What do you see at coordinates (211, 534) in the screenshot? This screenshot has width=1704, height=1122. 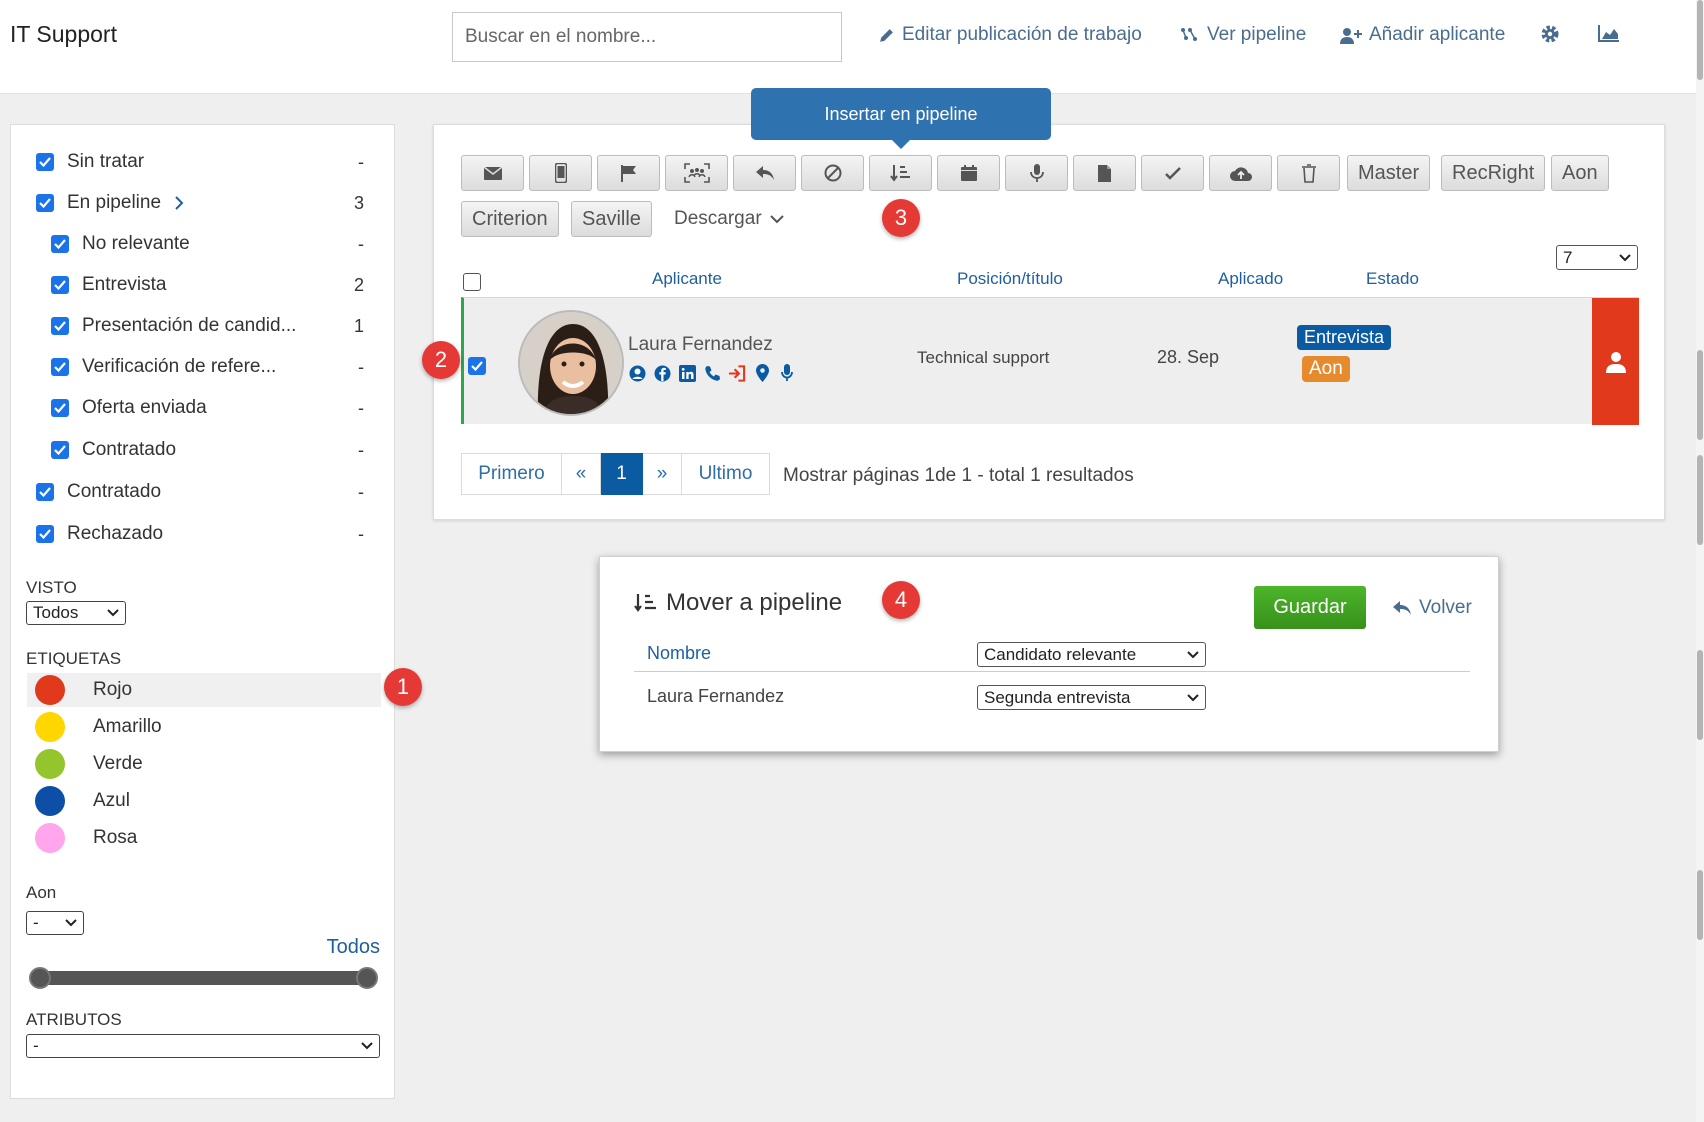 I see `filter-rechazado: Rechazado -` at bounding box center [211, 534].